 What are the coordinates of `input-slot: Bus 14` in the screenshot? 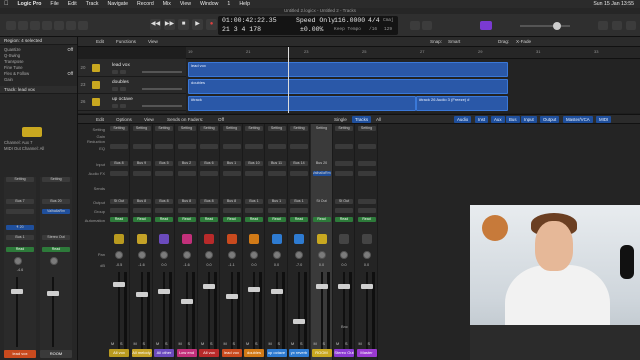 It's located at (299, 163).